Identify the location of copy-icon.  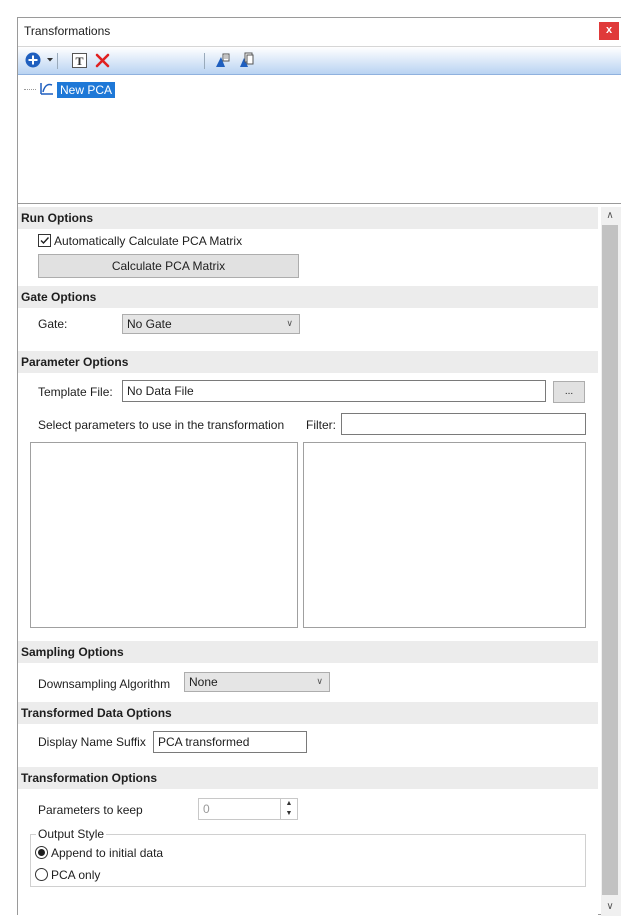
(247, 60).